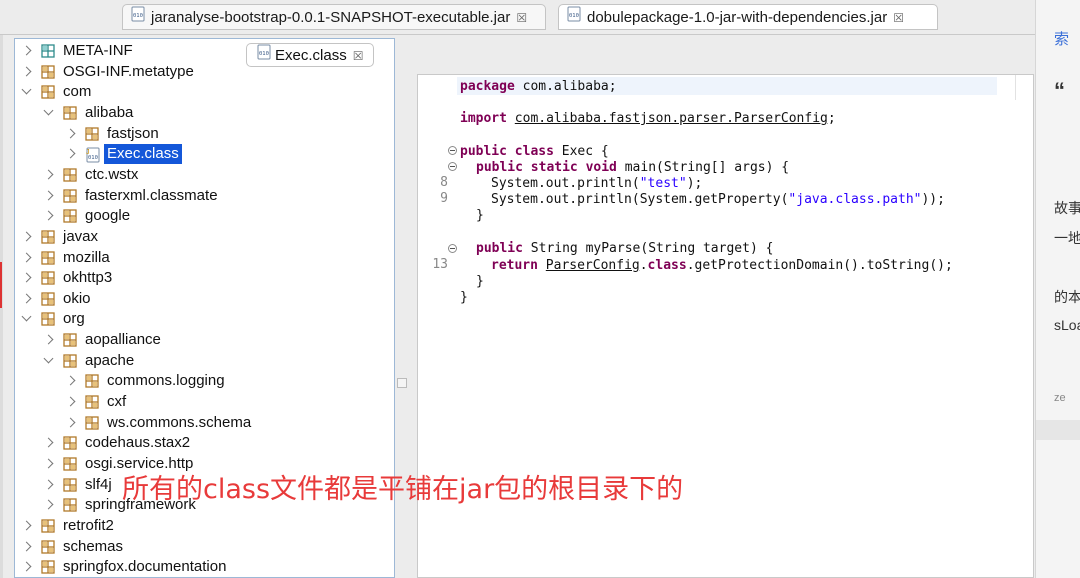 The height and width of the screenshot is (578, 1080). Describe the element at coordinates (403, 489) in the screenshot. I see `annotation-text: 所有的class文件都是平铺在jar包的根目录下的` at that location.